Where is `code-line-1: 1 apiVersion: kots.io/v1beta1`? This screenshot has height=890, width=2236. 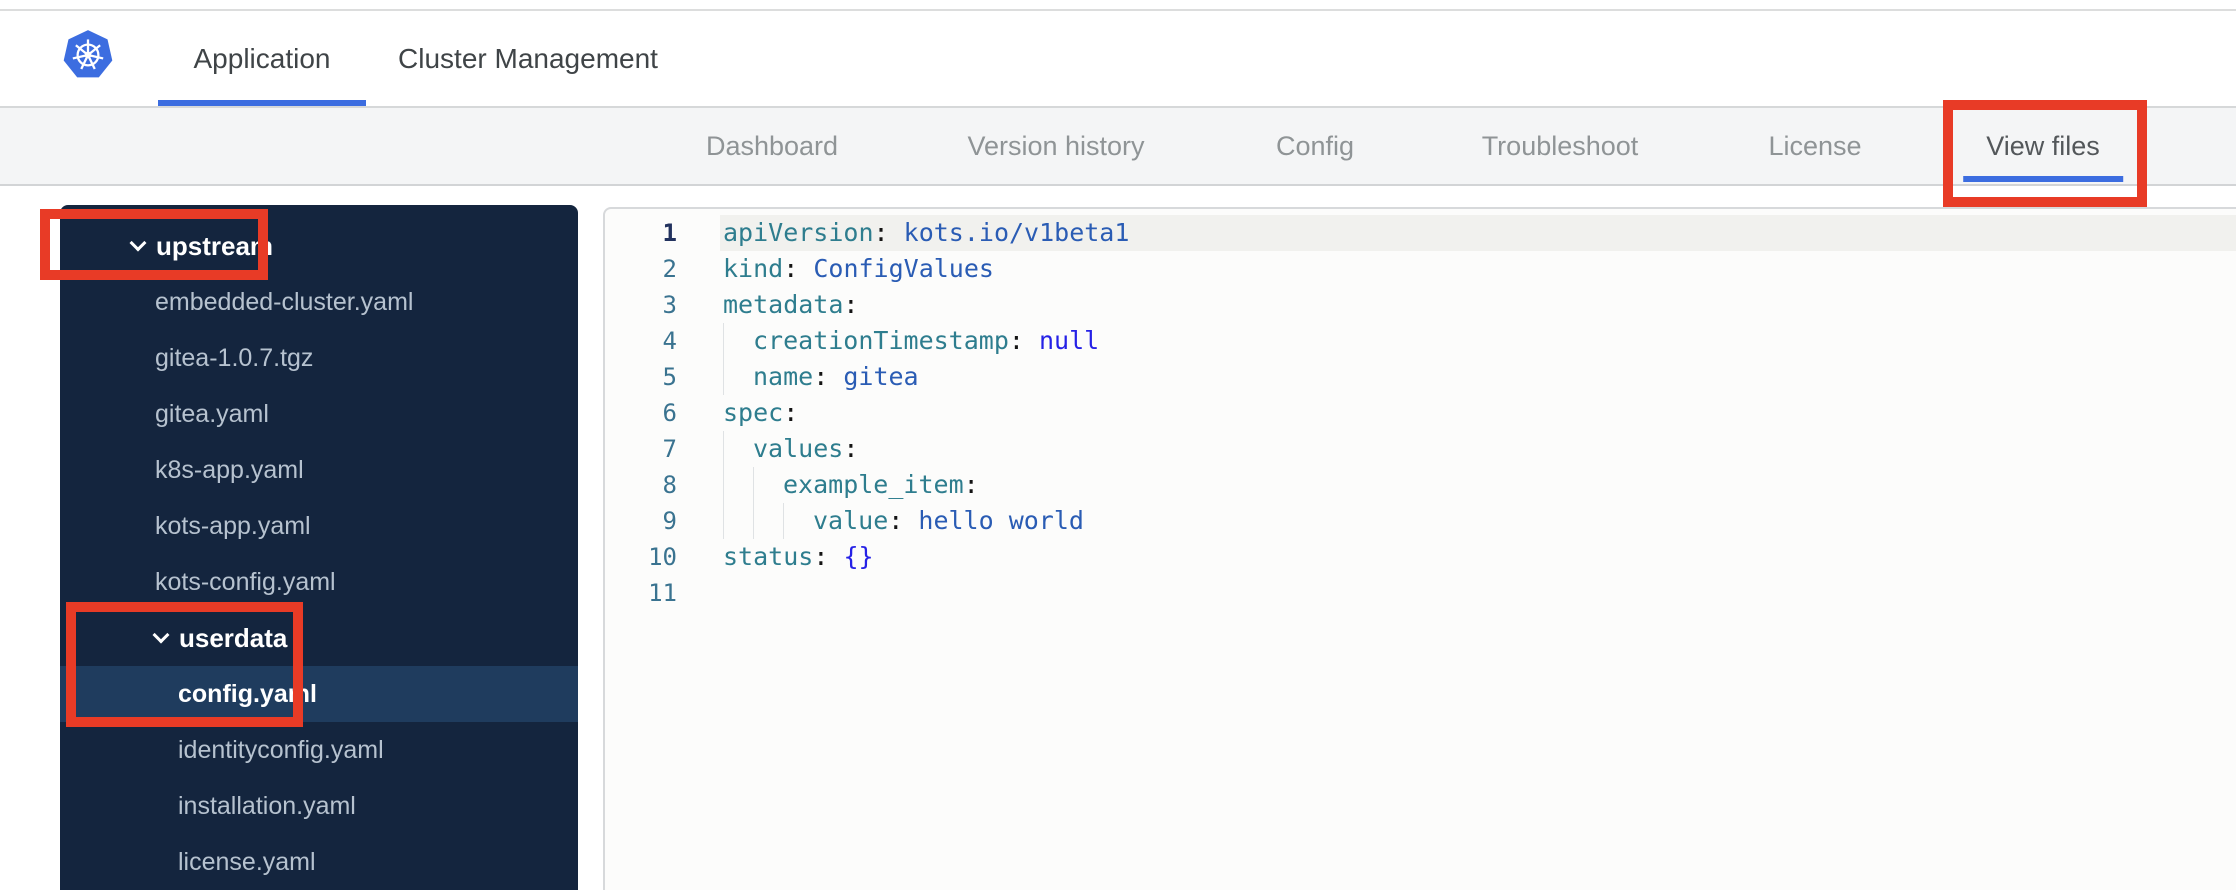 code-line-1: 1 apiVersion: kots.io/v1beta1 is located at coordinates (1420, 233).